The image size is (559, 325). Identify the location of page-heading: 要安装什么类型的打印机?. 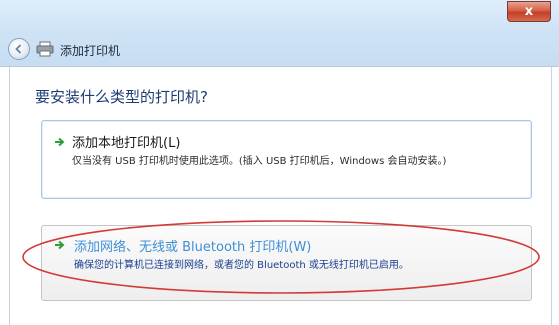
(121, 97).